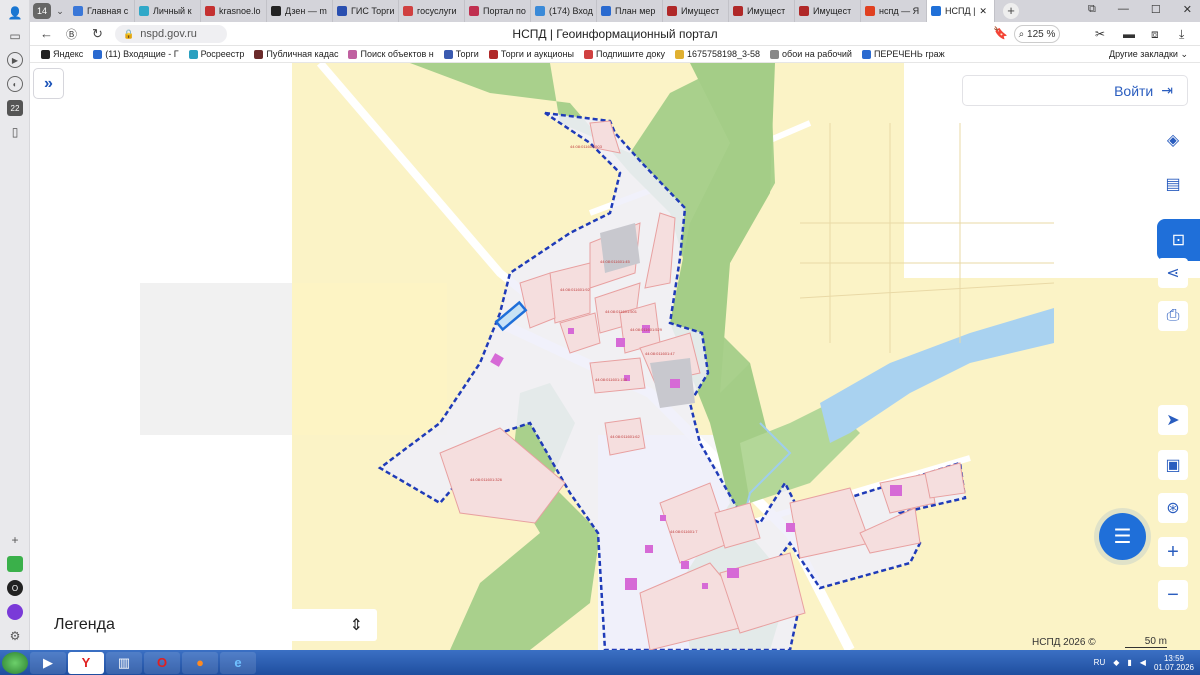  What do you see at coordinates (238, 662) in the screenshot?
I see `taskbar-ie-icon: e` at bounding box center [238, 662].